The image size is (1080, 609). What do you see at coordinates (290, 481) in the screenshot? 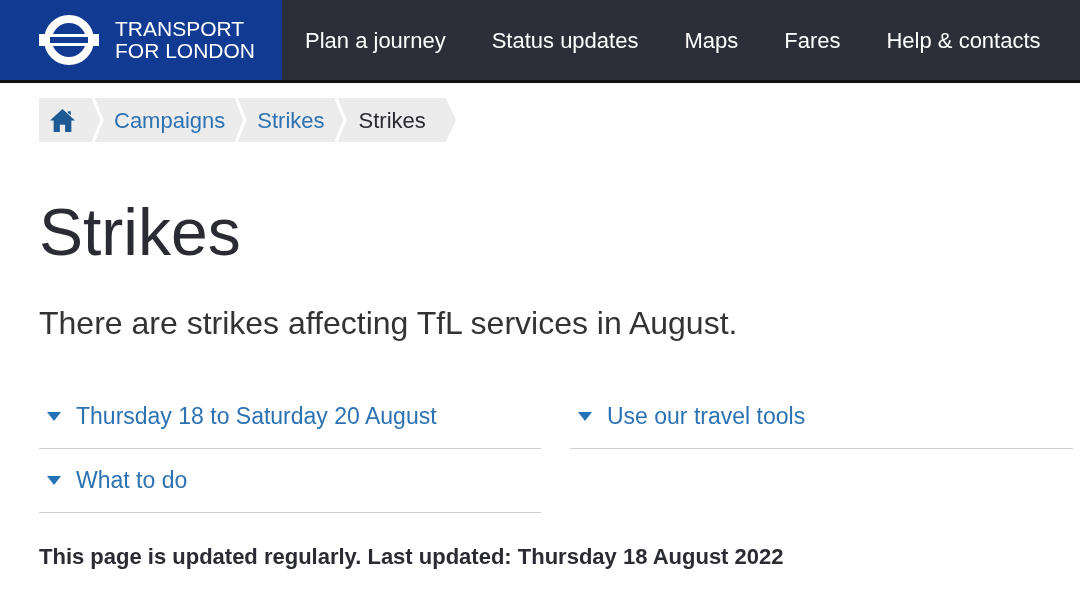
I see `accordion-toggle: What to do` at bounding box center [290, 481].